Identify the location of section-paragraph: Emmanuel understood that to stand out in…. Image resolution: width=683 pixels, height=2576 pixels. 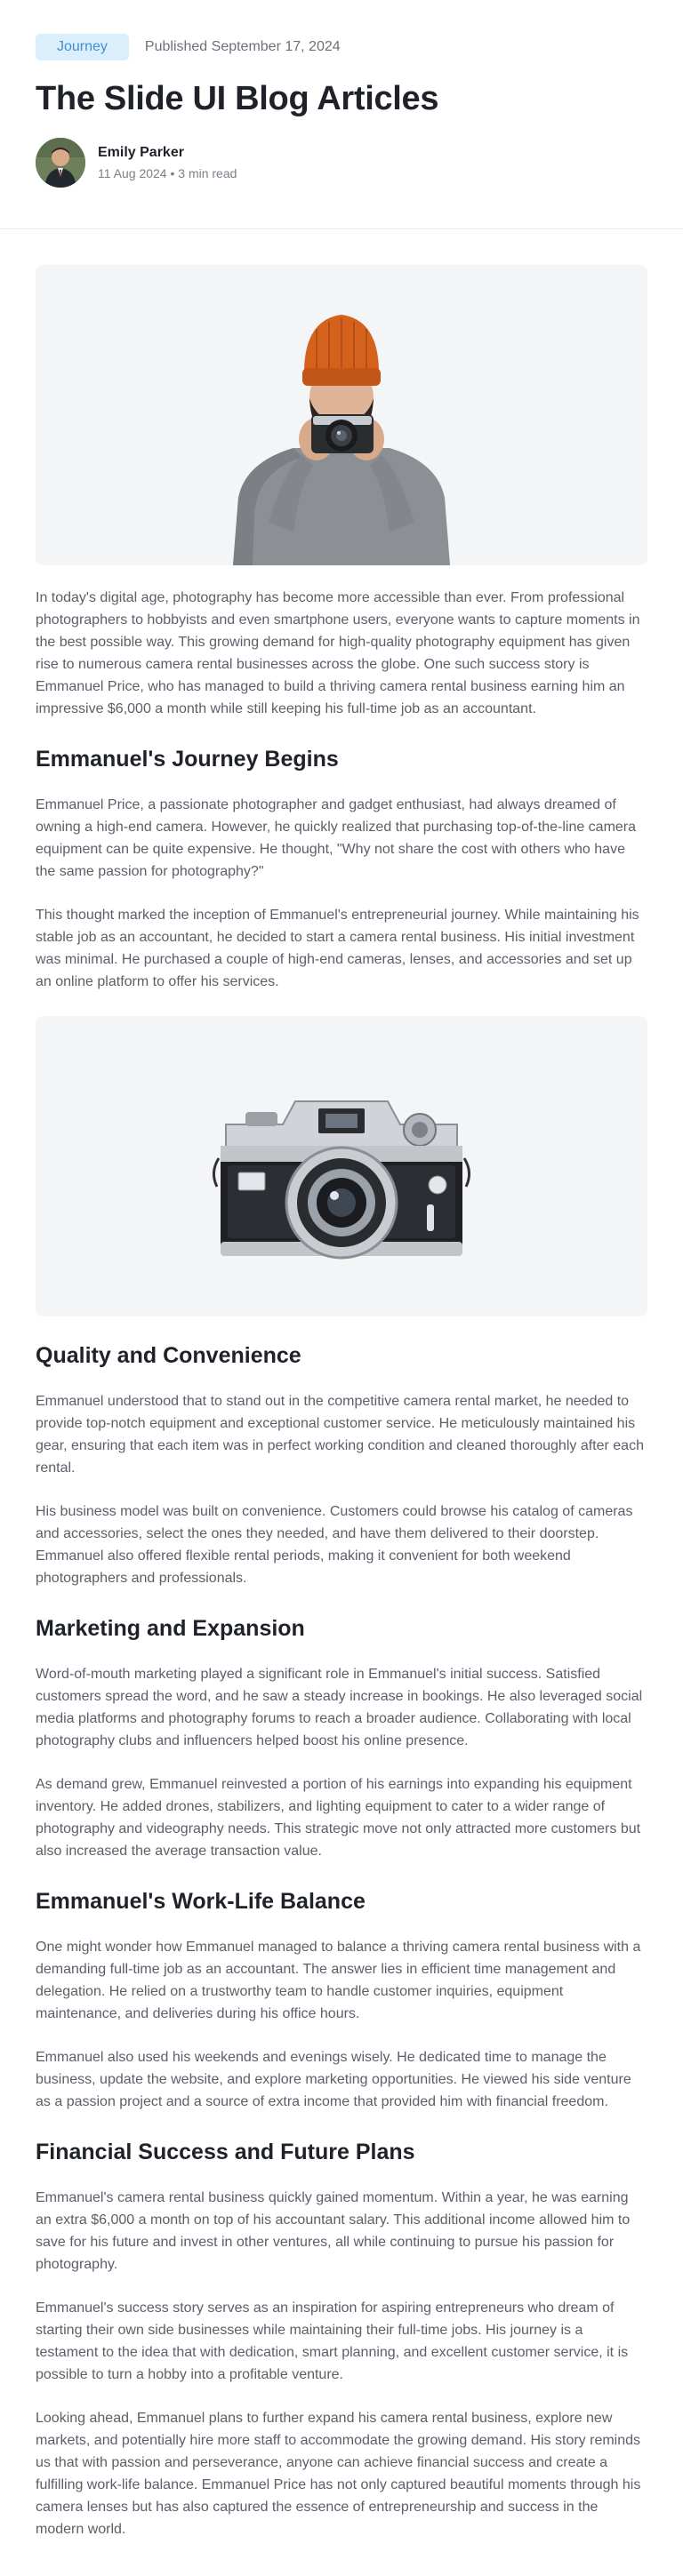
(340, 1435).